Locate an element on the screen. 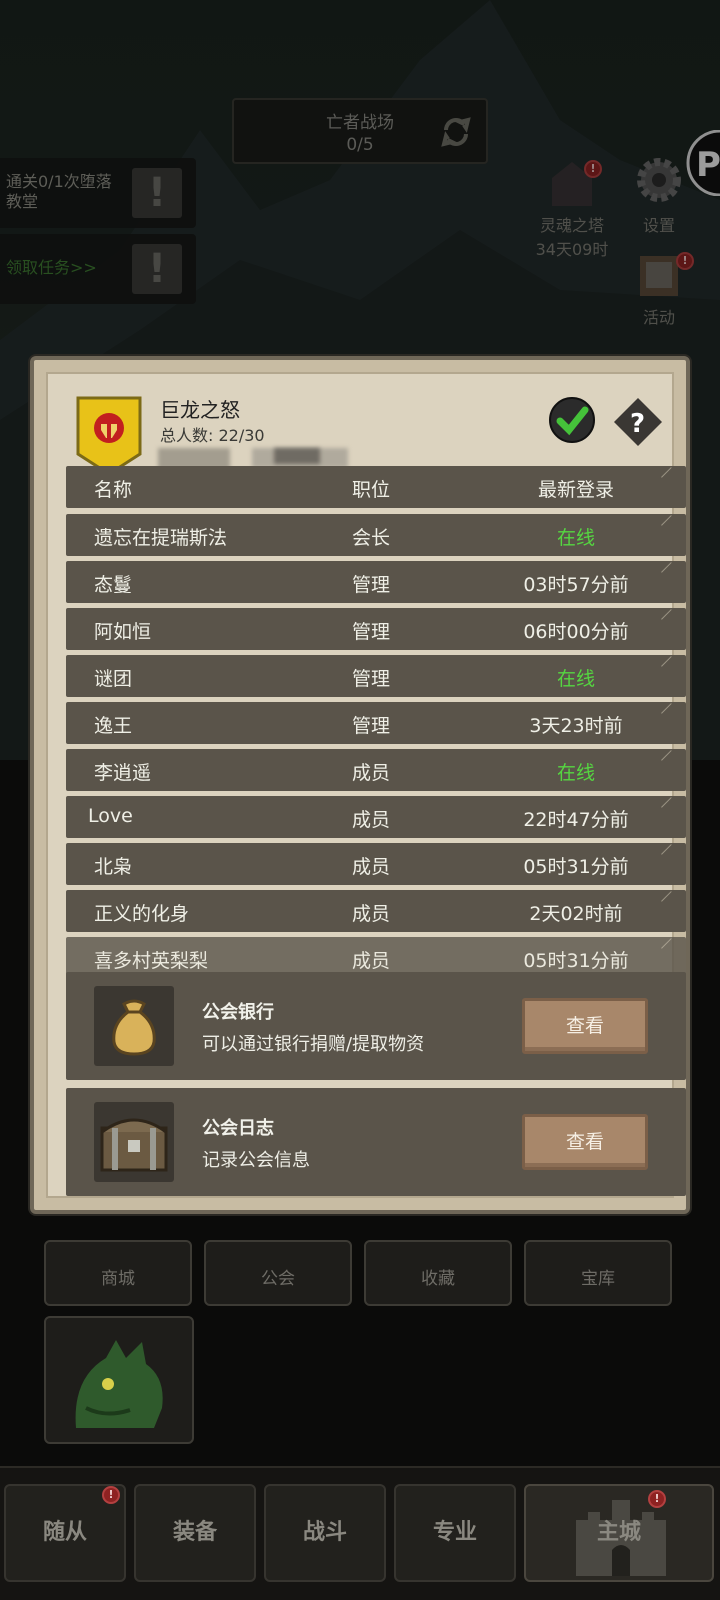 The width and height of the screenshot is (720, 1600). treasure-chest-icon is located at coordinates (134, 1145).